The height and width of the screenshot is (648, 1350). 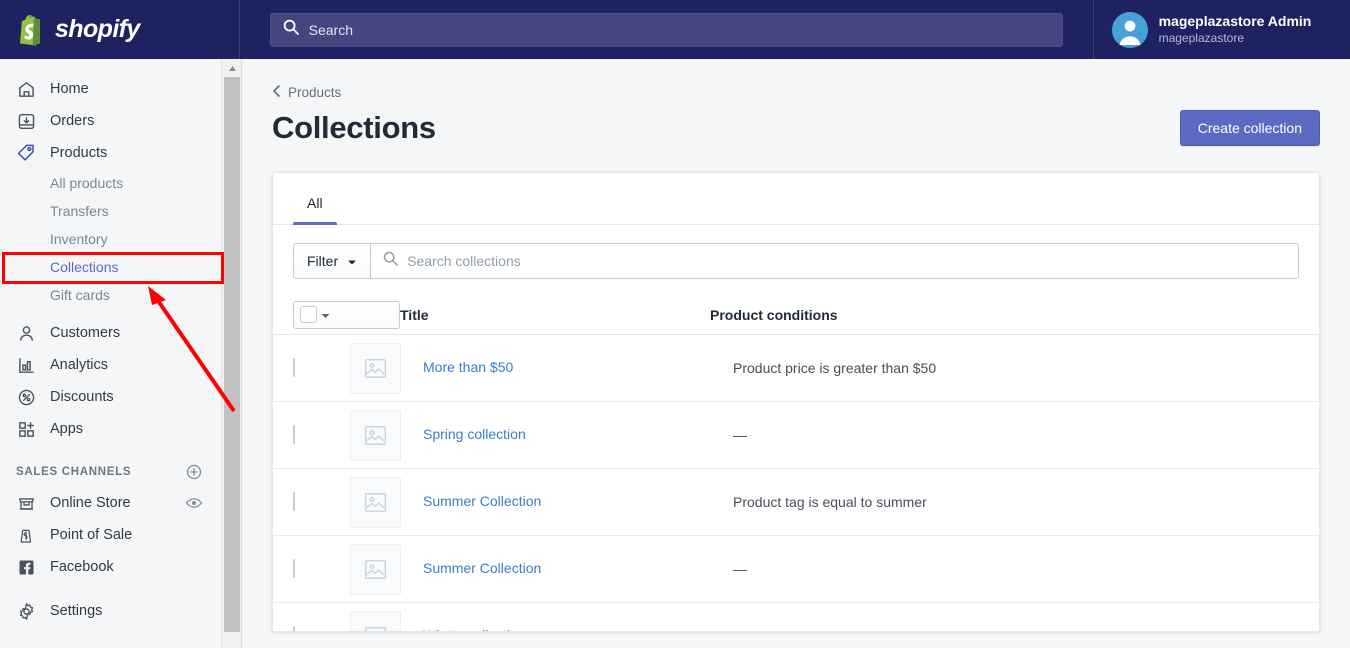 I want to click on sidebar-item-label: Products, so click(x=79, y=153).